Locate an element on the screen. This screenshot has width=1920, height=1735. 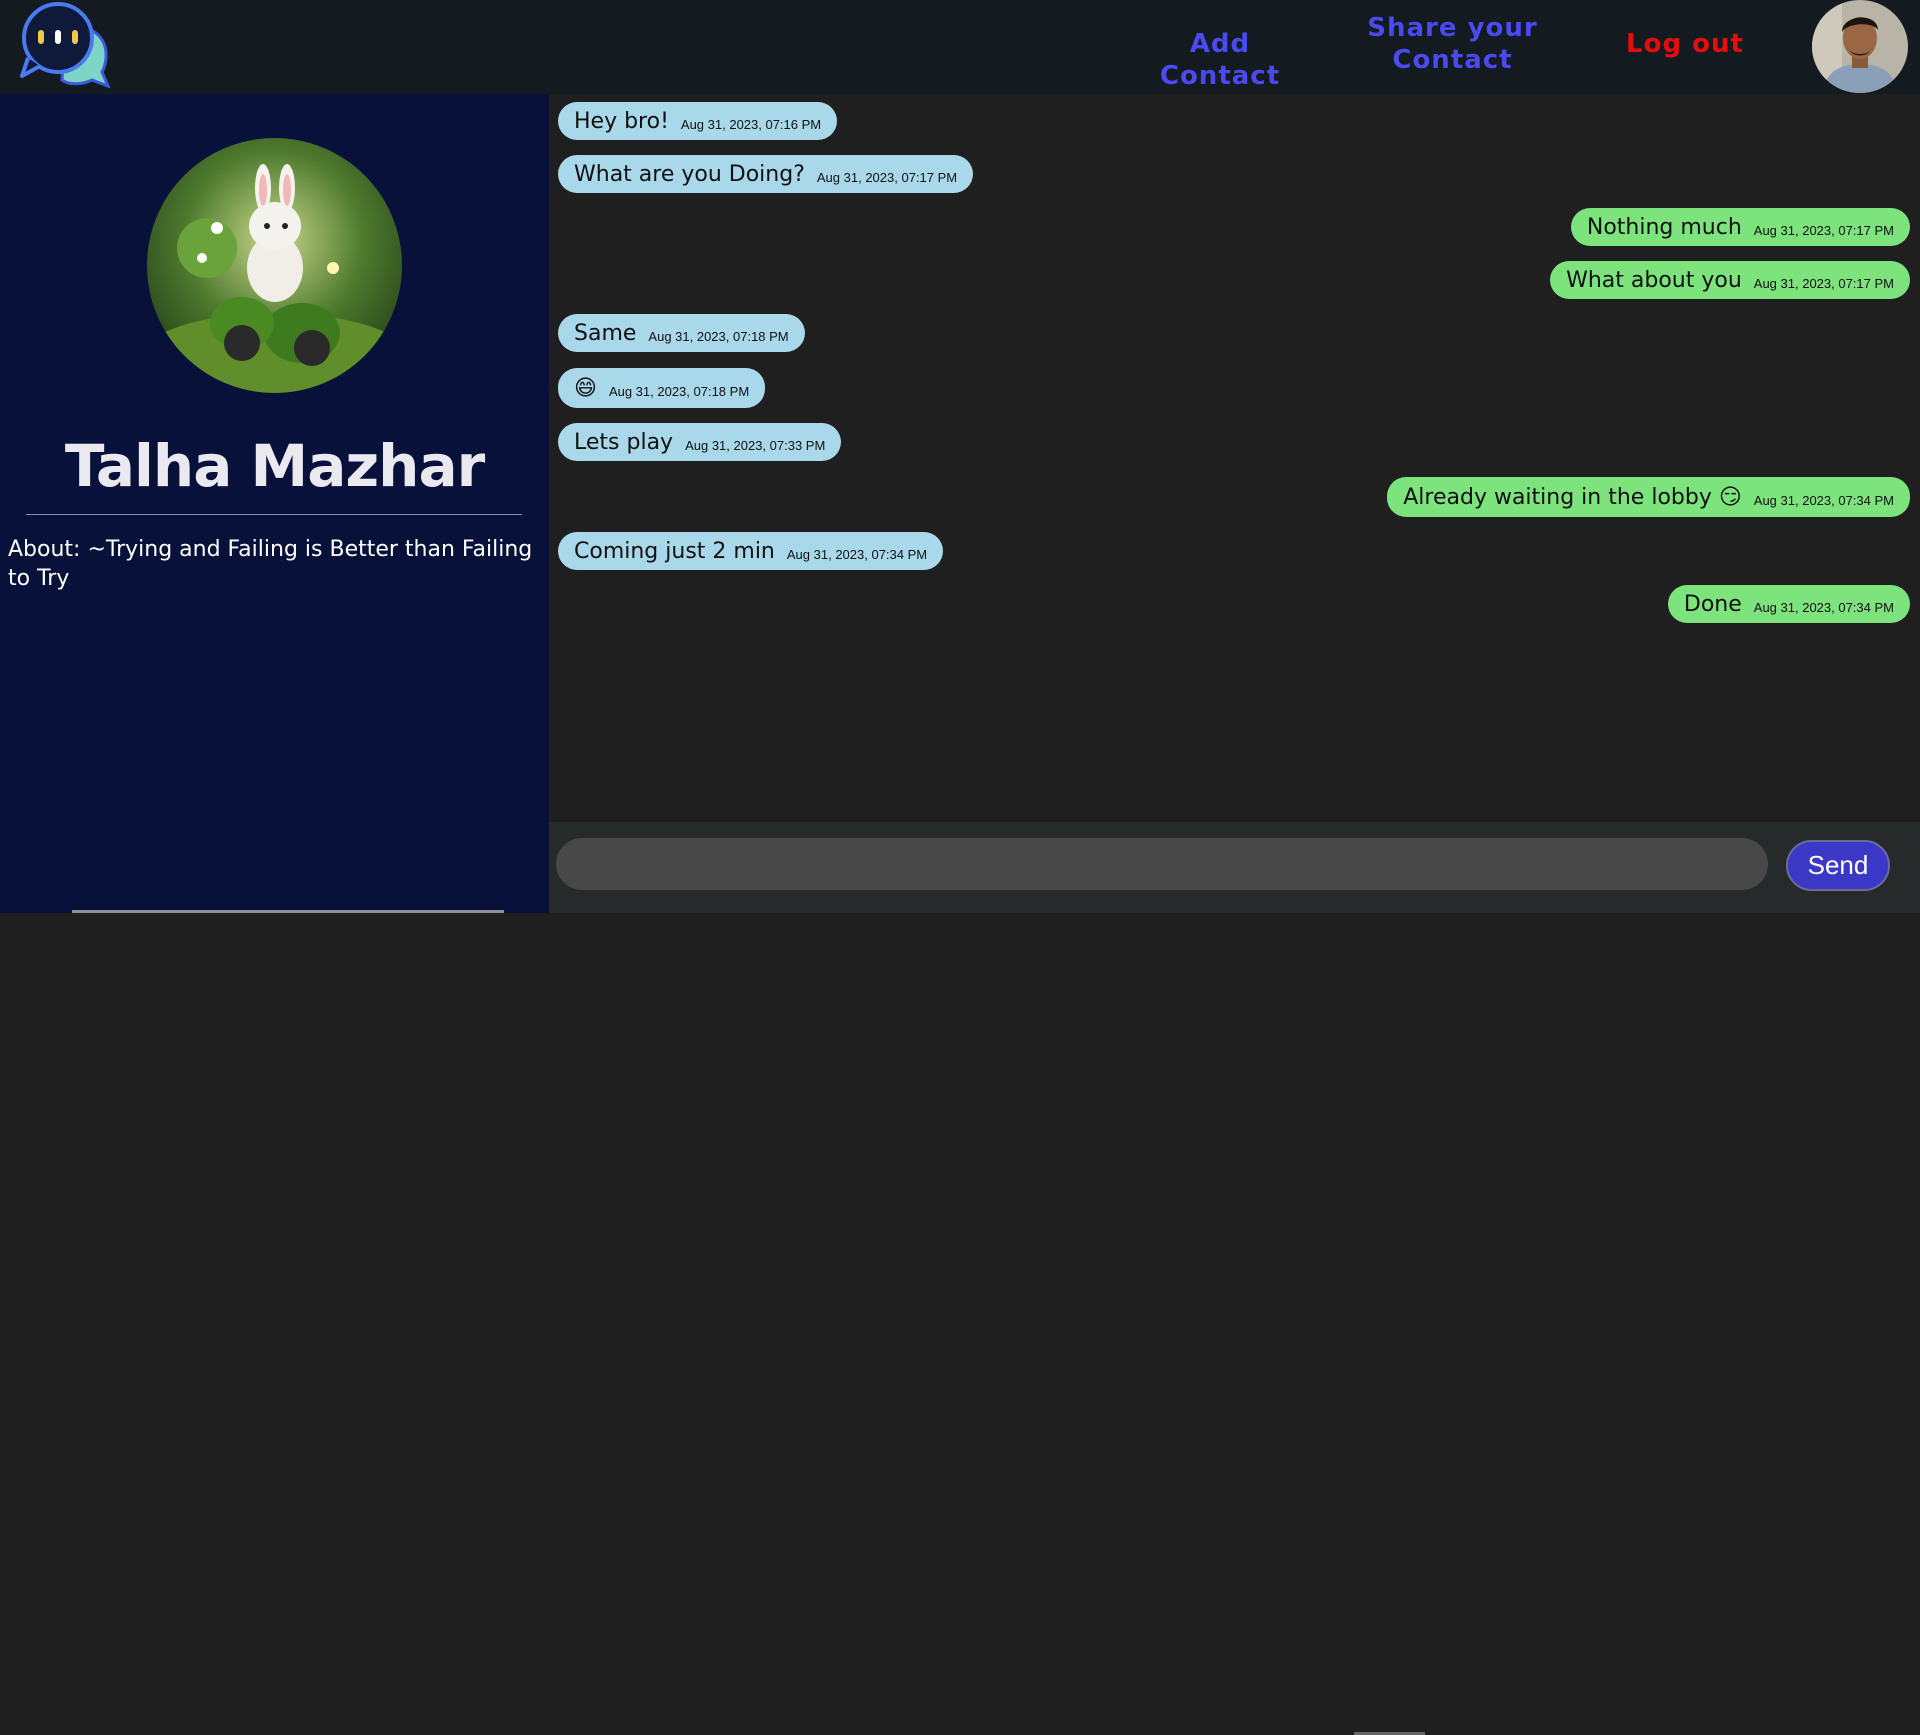
message-bubble-incoming: Same Aug 31, 2023, 07:18 PM is located at coordinates (681, 333).